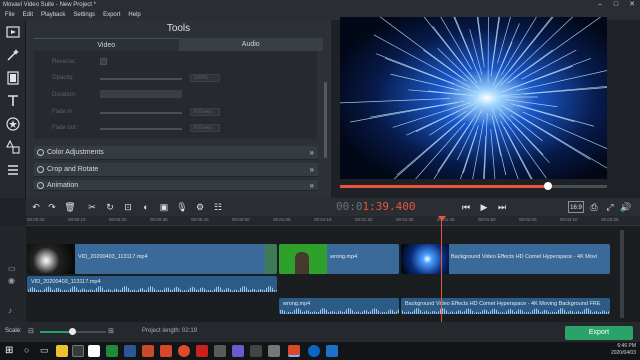  Describe the element at coordinates (441, 269) in the screenshot. I see `playhead` at that location.